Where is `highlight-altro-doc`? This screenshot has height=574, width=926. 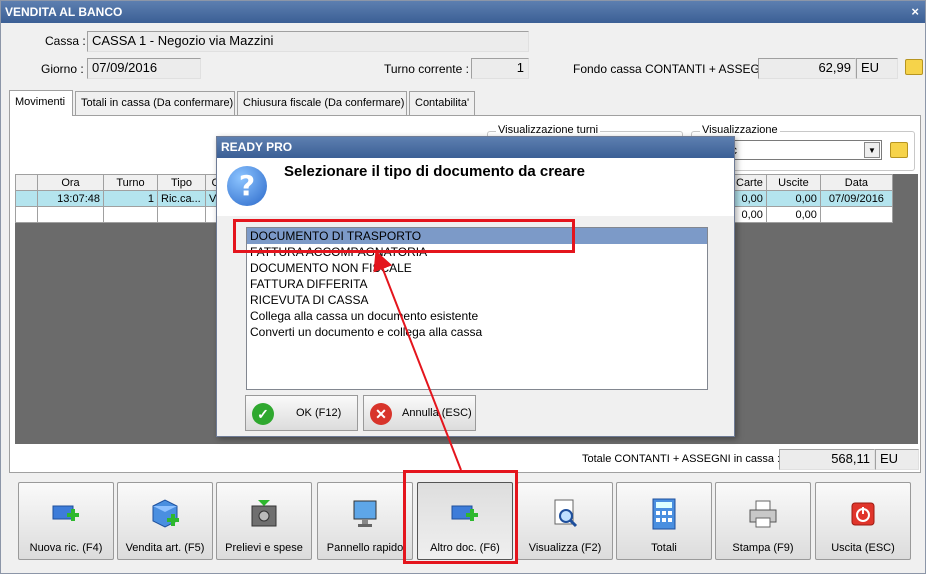 highlight-altro-doc is located at coordinates (460, 517).